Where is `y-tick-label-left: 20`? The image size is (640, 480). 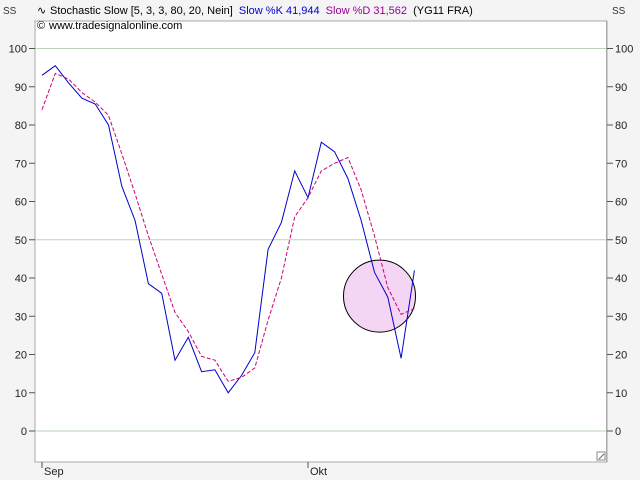
y-tick-label-left: 20 is located at coordinates (21, 356).